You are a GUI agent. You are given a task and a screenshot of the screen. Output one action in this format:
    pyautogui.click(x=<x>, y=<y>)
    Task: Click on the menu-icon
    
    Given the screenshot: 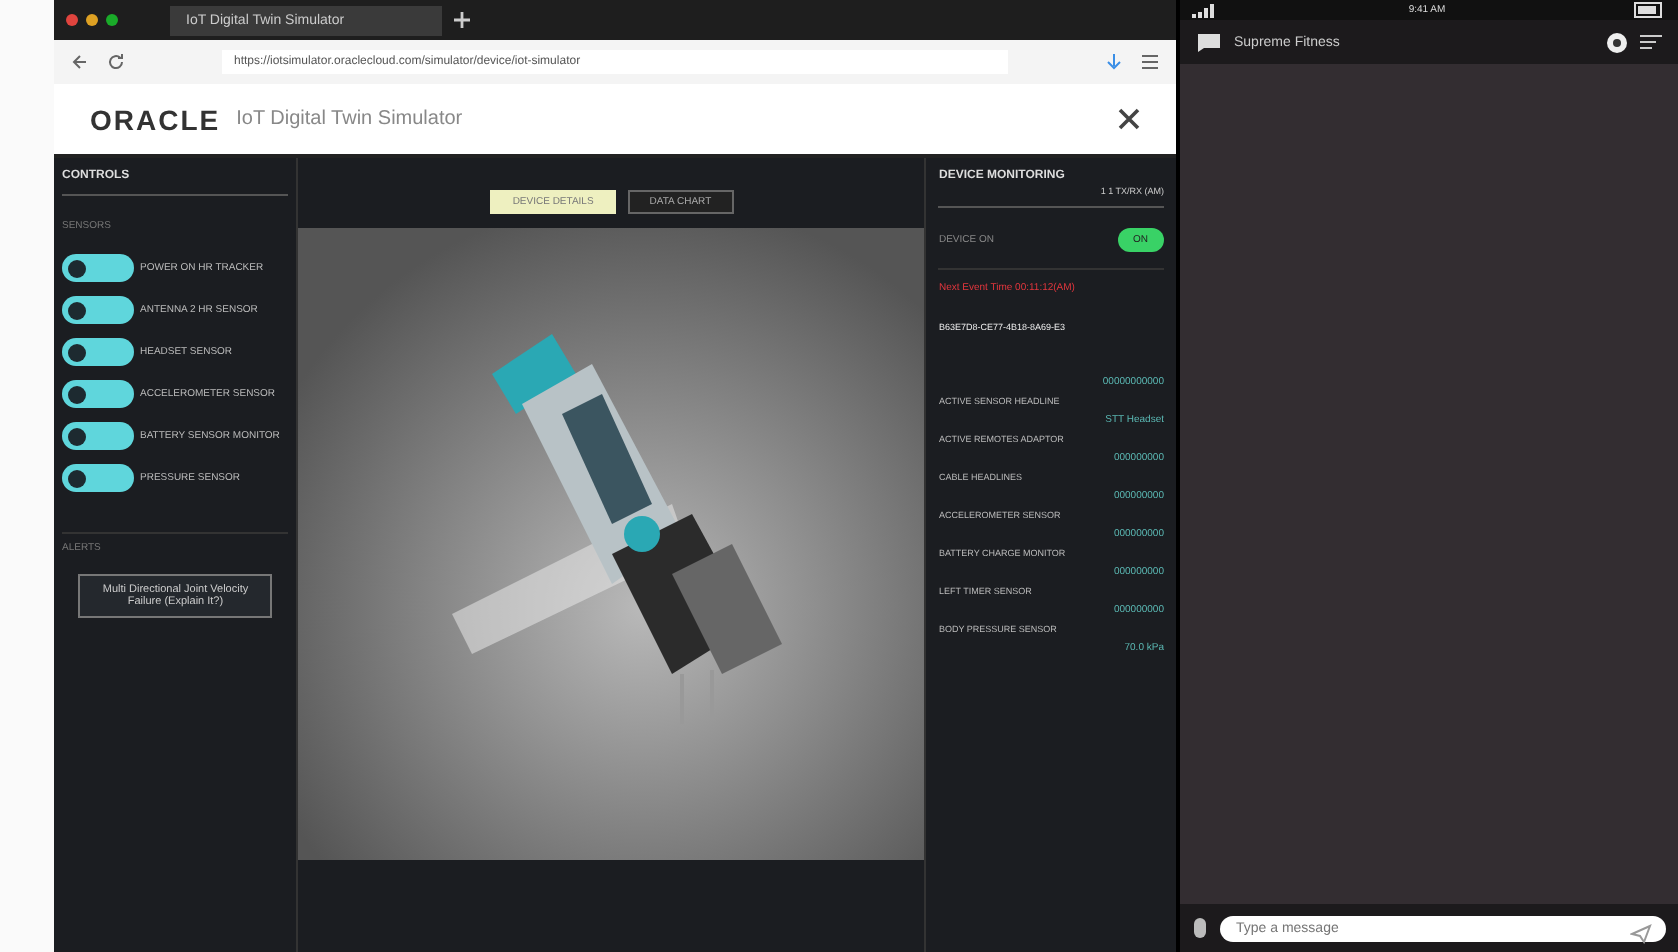 What is the action you would take?
    pyautogui.click(x=1150, y=62)
    